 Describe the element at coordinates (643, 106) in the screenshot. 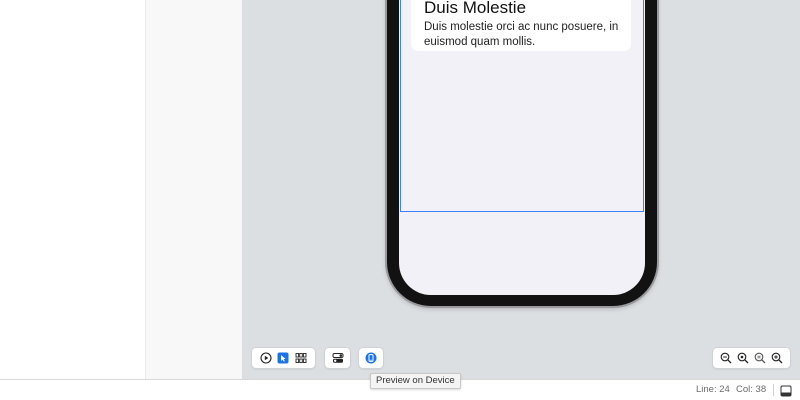

I see `selection-outline-right` at that location.